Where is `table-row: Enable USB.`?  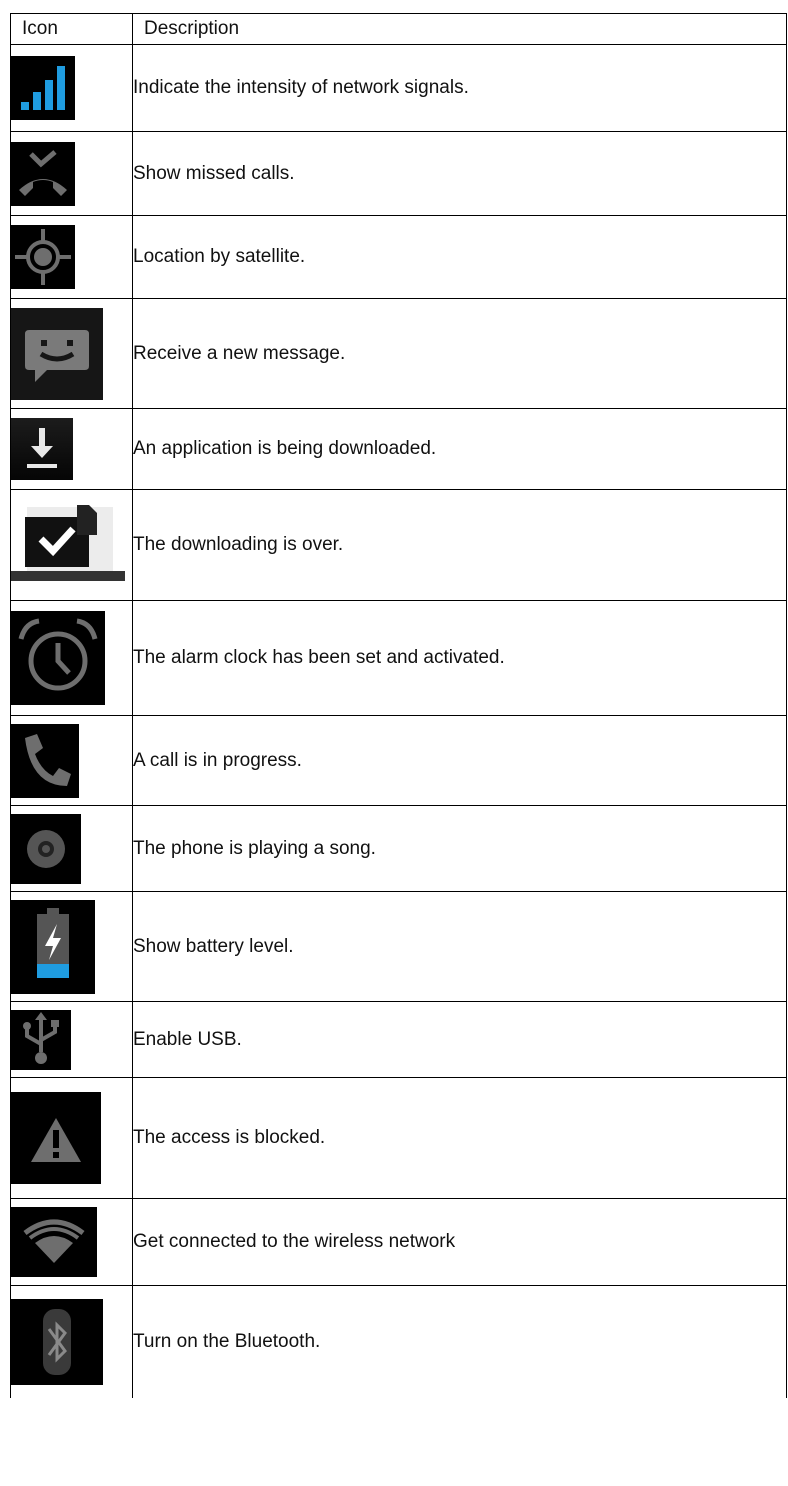 table-row: Enable USB. is located at coordinates (398, 1039).